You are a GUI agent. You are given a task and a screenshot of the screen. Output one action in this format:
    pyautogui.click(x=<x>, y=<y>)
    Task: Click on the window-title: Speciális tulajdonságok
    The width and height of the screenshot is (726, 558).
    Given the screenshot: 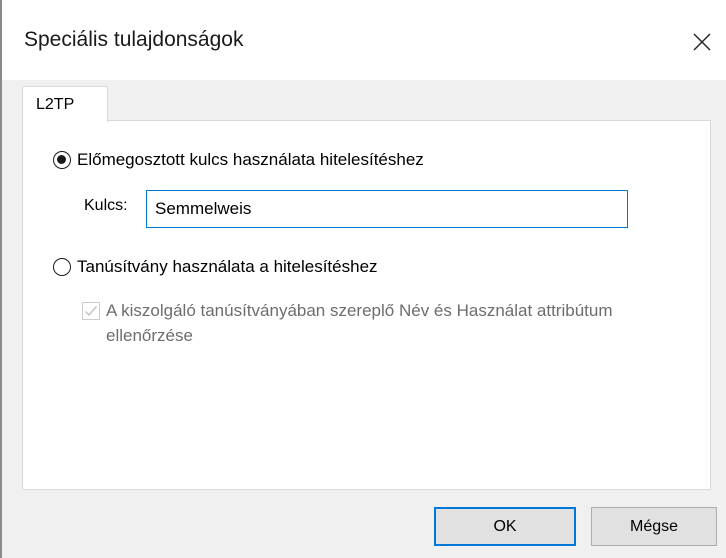 What is the action you would take?
    pyautogui.click(x=134, y=39)
    